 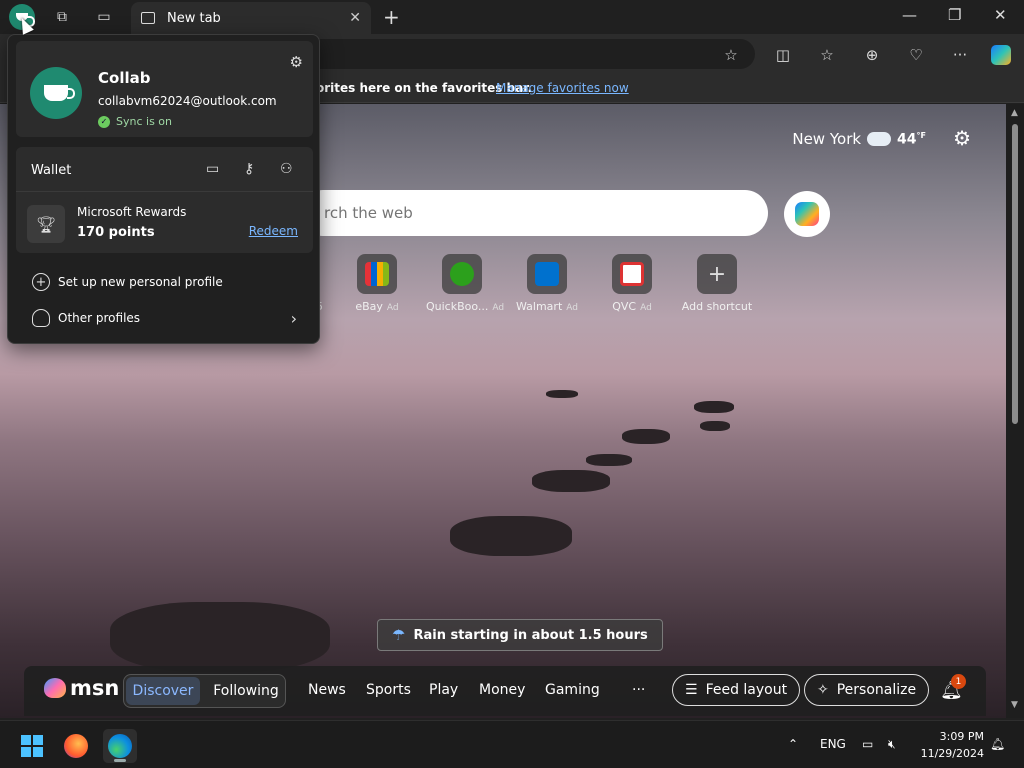 I want to click on avatar, so click(x=56, y=93).